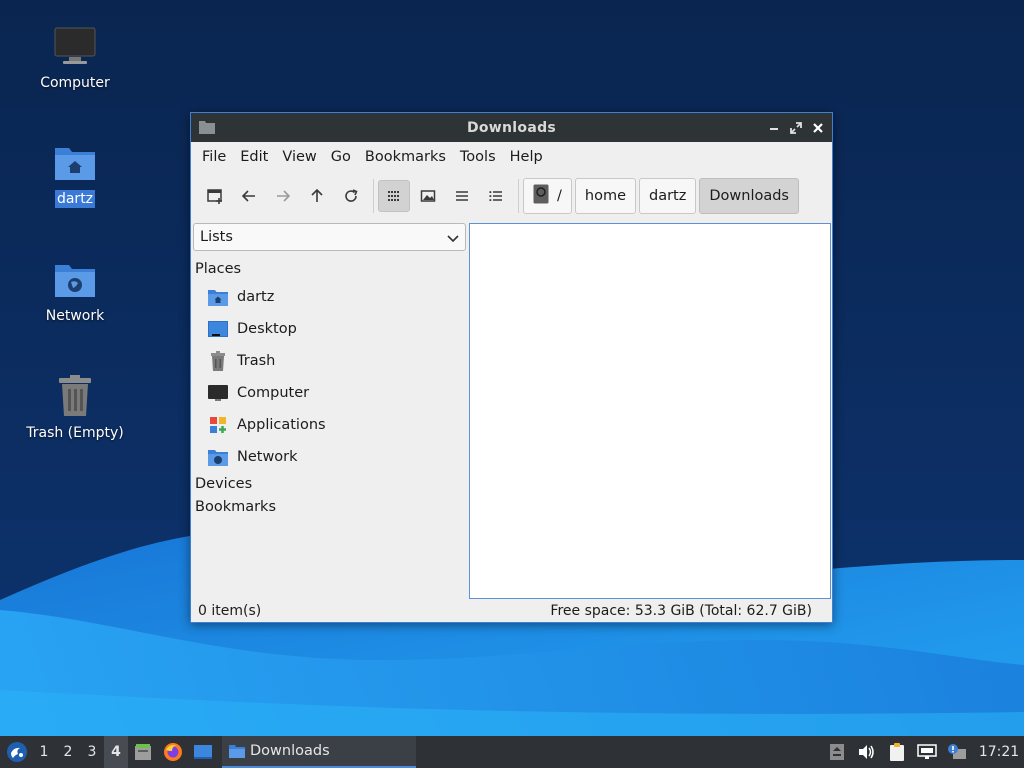  Describe the element at coordinates (818, 128) in the screenshot. I see `close-icon` at that location.